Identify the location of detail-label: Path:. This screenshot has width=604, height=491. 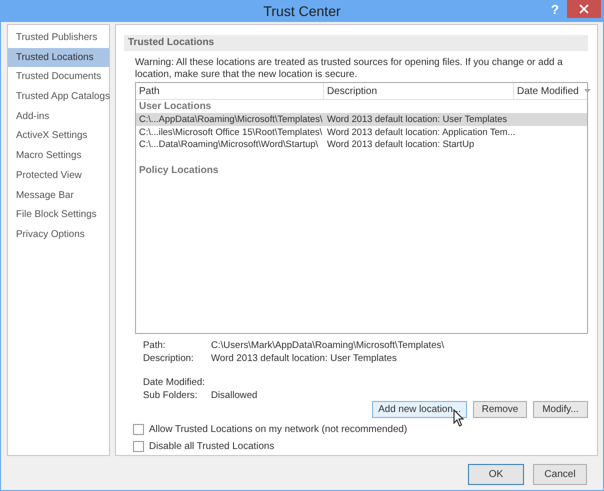
(154, 345).